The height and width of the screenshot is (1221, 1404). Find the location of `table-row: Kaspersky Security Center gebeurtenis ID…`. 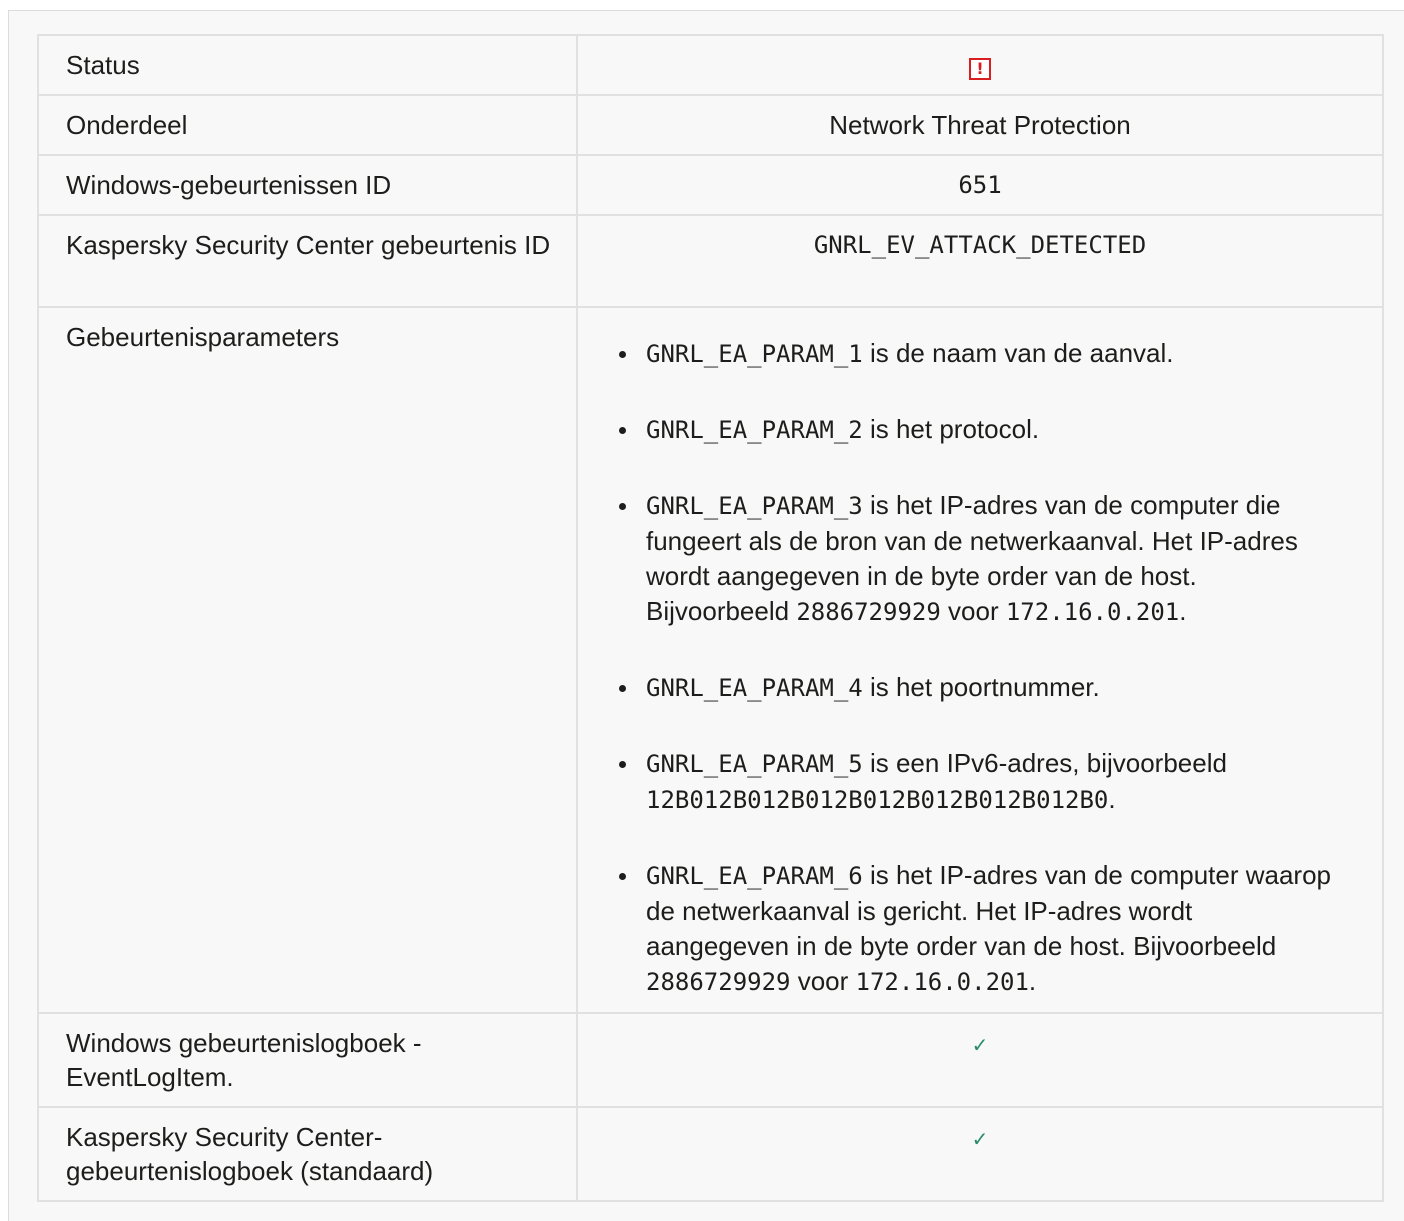

table-row: Kaspersky Security Center gebeurtenis ID… is located at coordinates (710, 261).